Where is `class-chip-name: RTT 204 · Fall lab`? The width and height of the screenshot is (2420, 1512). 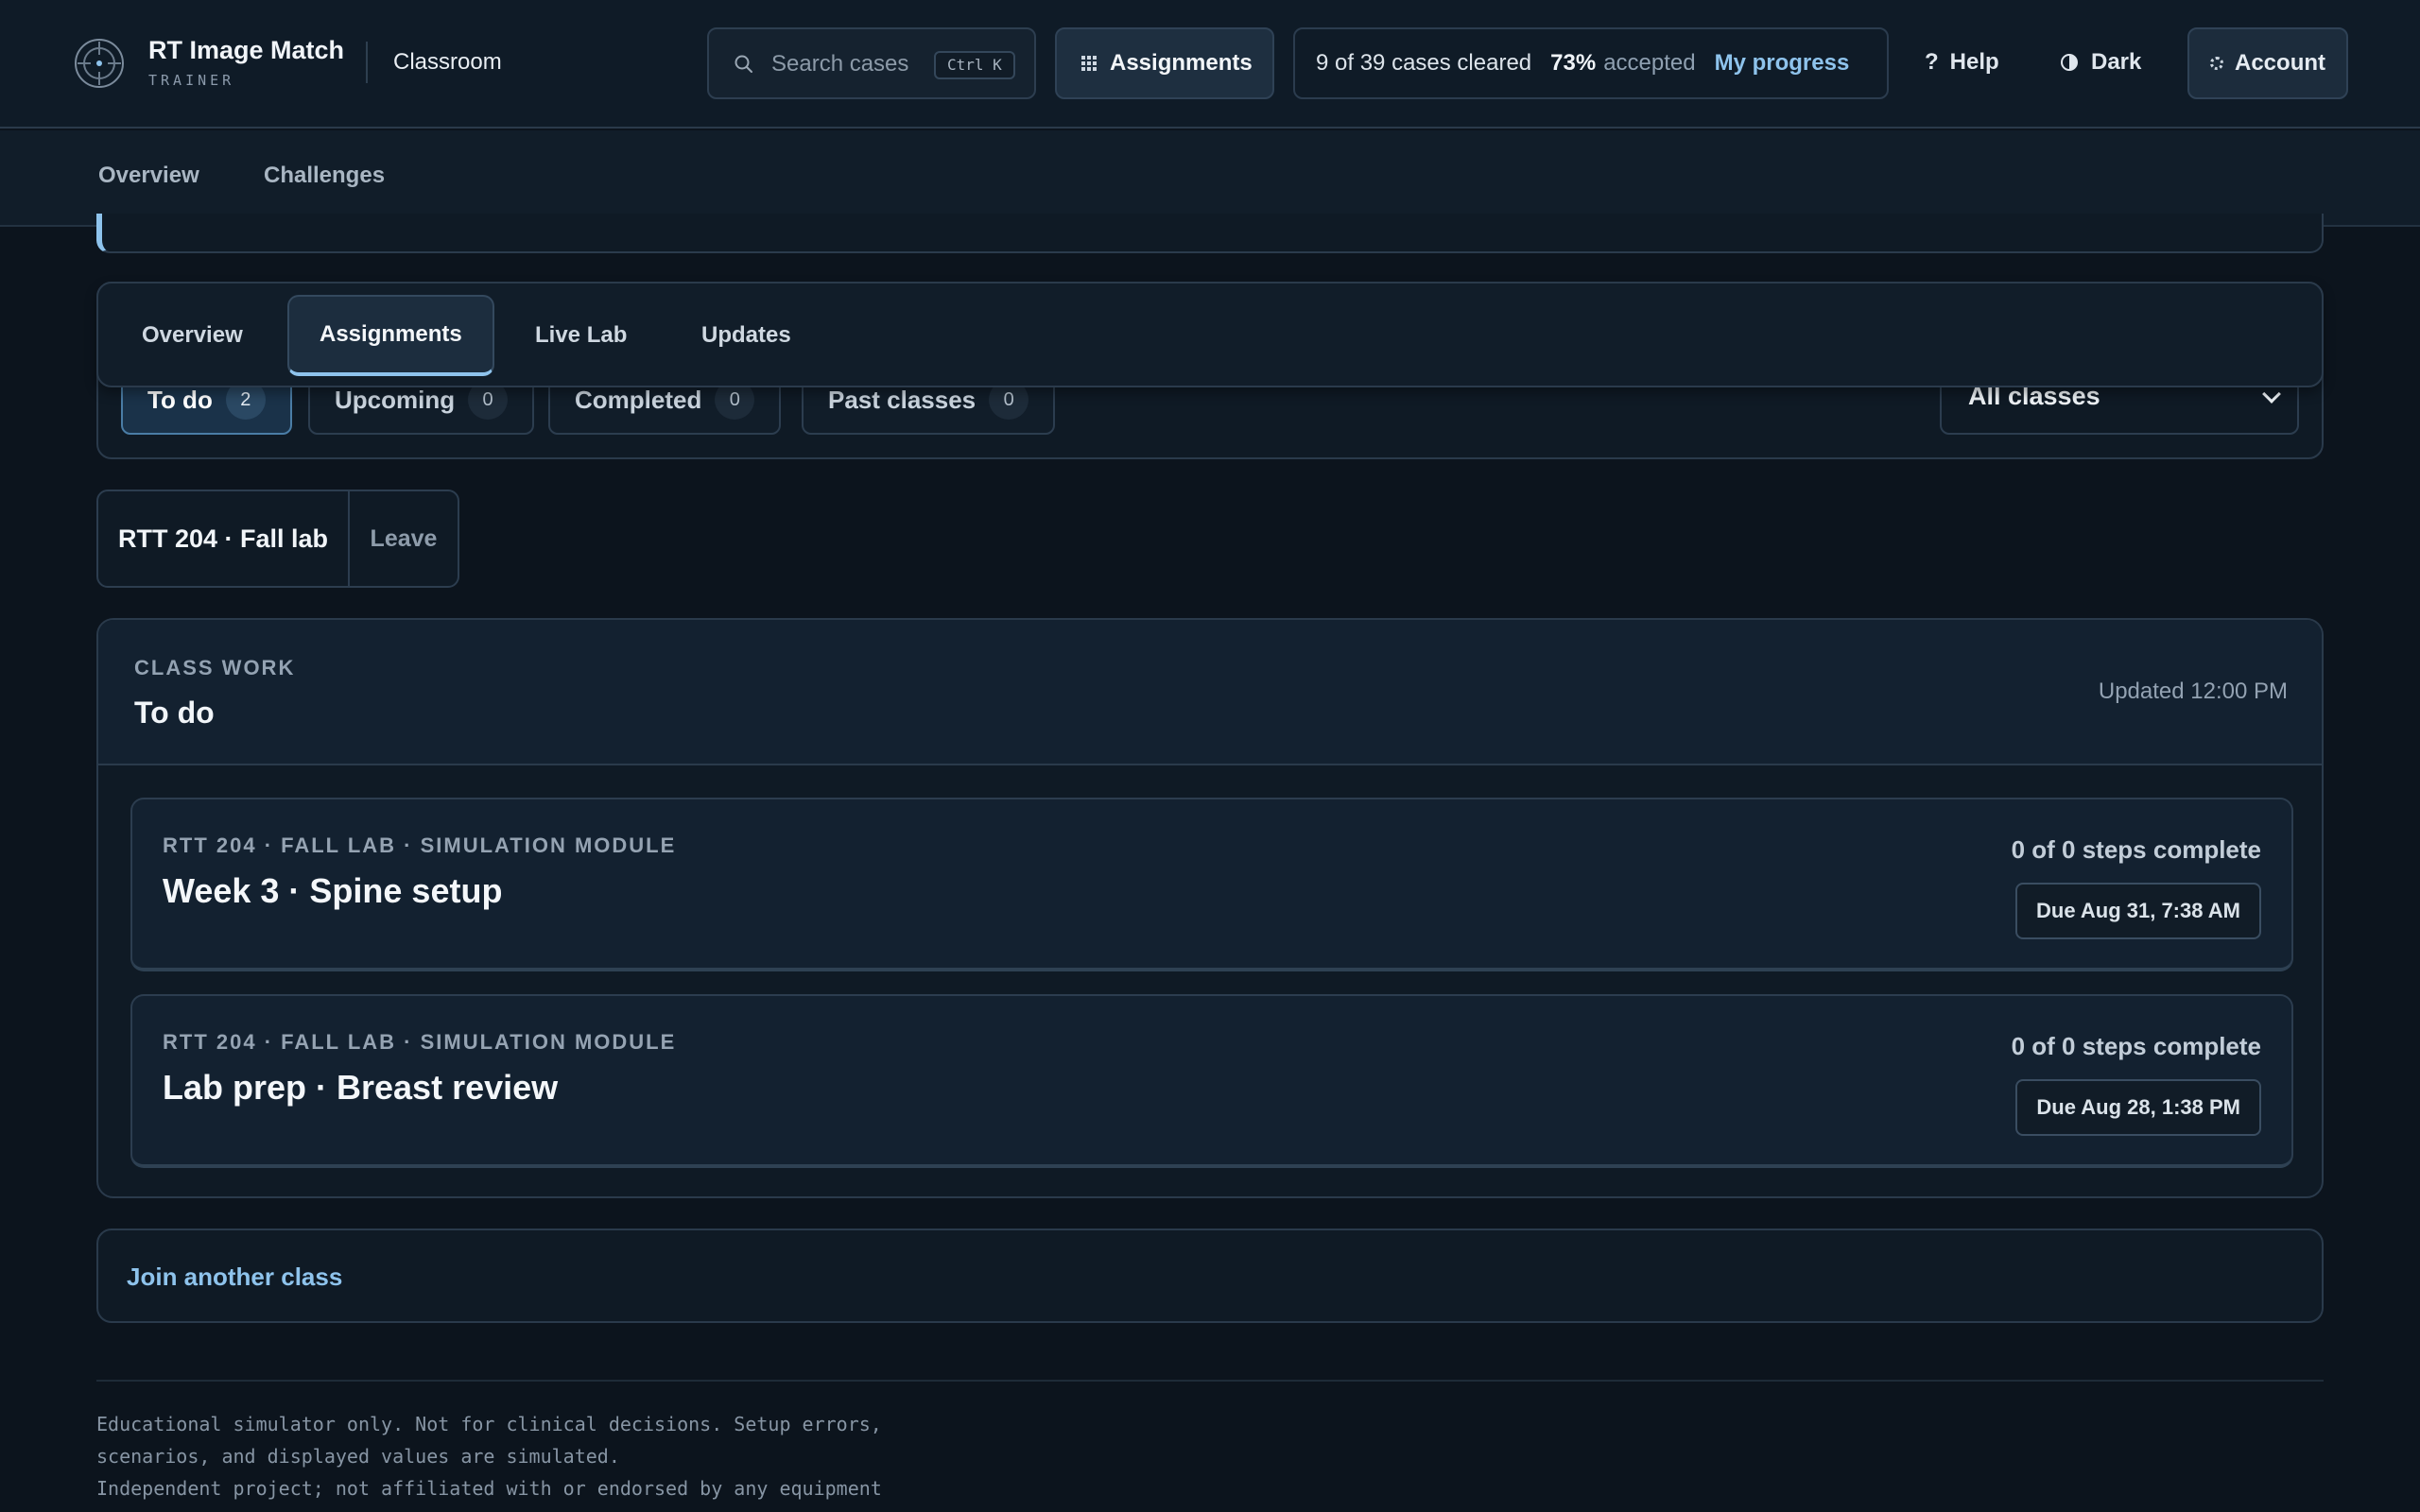
class-chip-name: RTT 204 · Fall lab is located at coordinates (224, 538).